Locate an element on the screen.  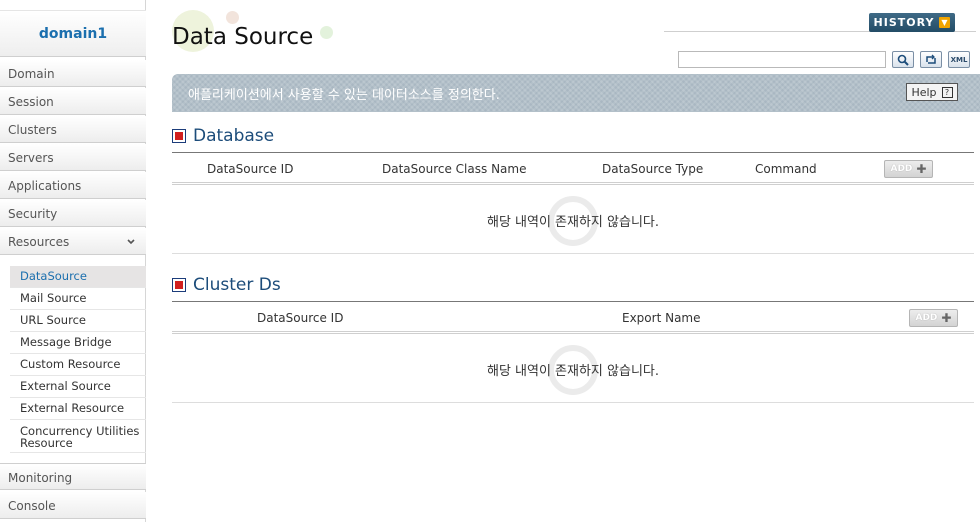
sidebar-item-label: Domain is located at coordinates (31, 74).